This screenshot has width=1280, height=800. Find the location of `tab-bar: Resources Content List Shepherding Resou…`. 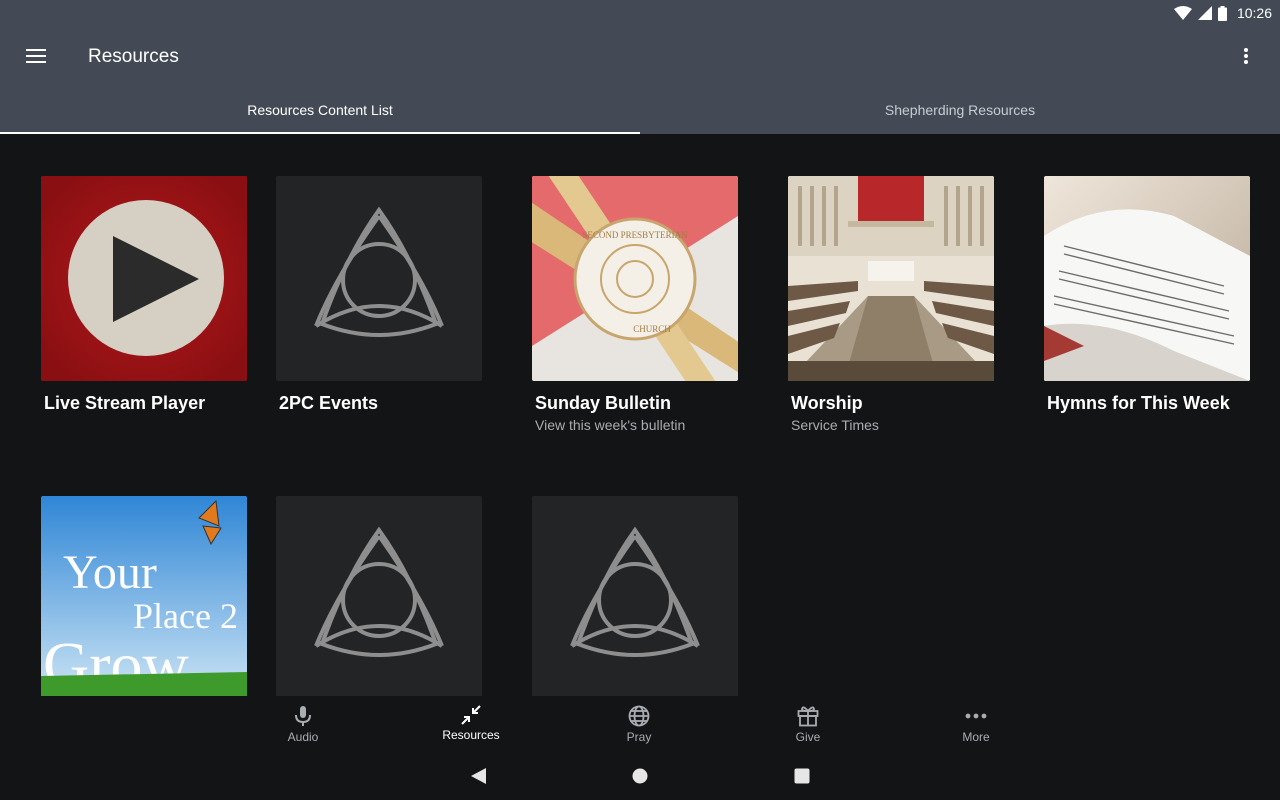

tab-bar: Resources Content List Shepherding Resou… is located at coordinates (640, 110).